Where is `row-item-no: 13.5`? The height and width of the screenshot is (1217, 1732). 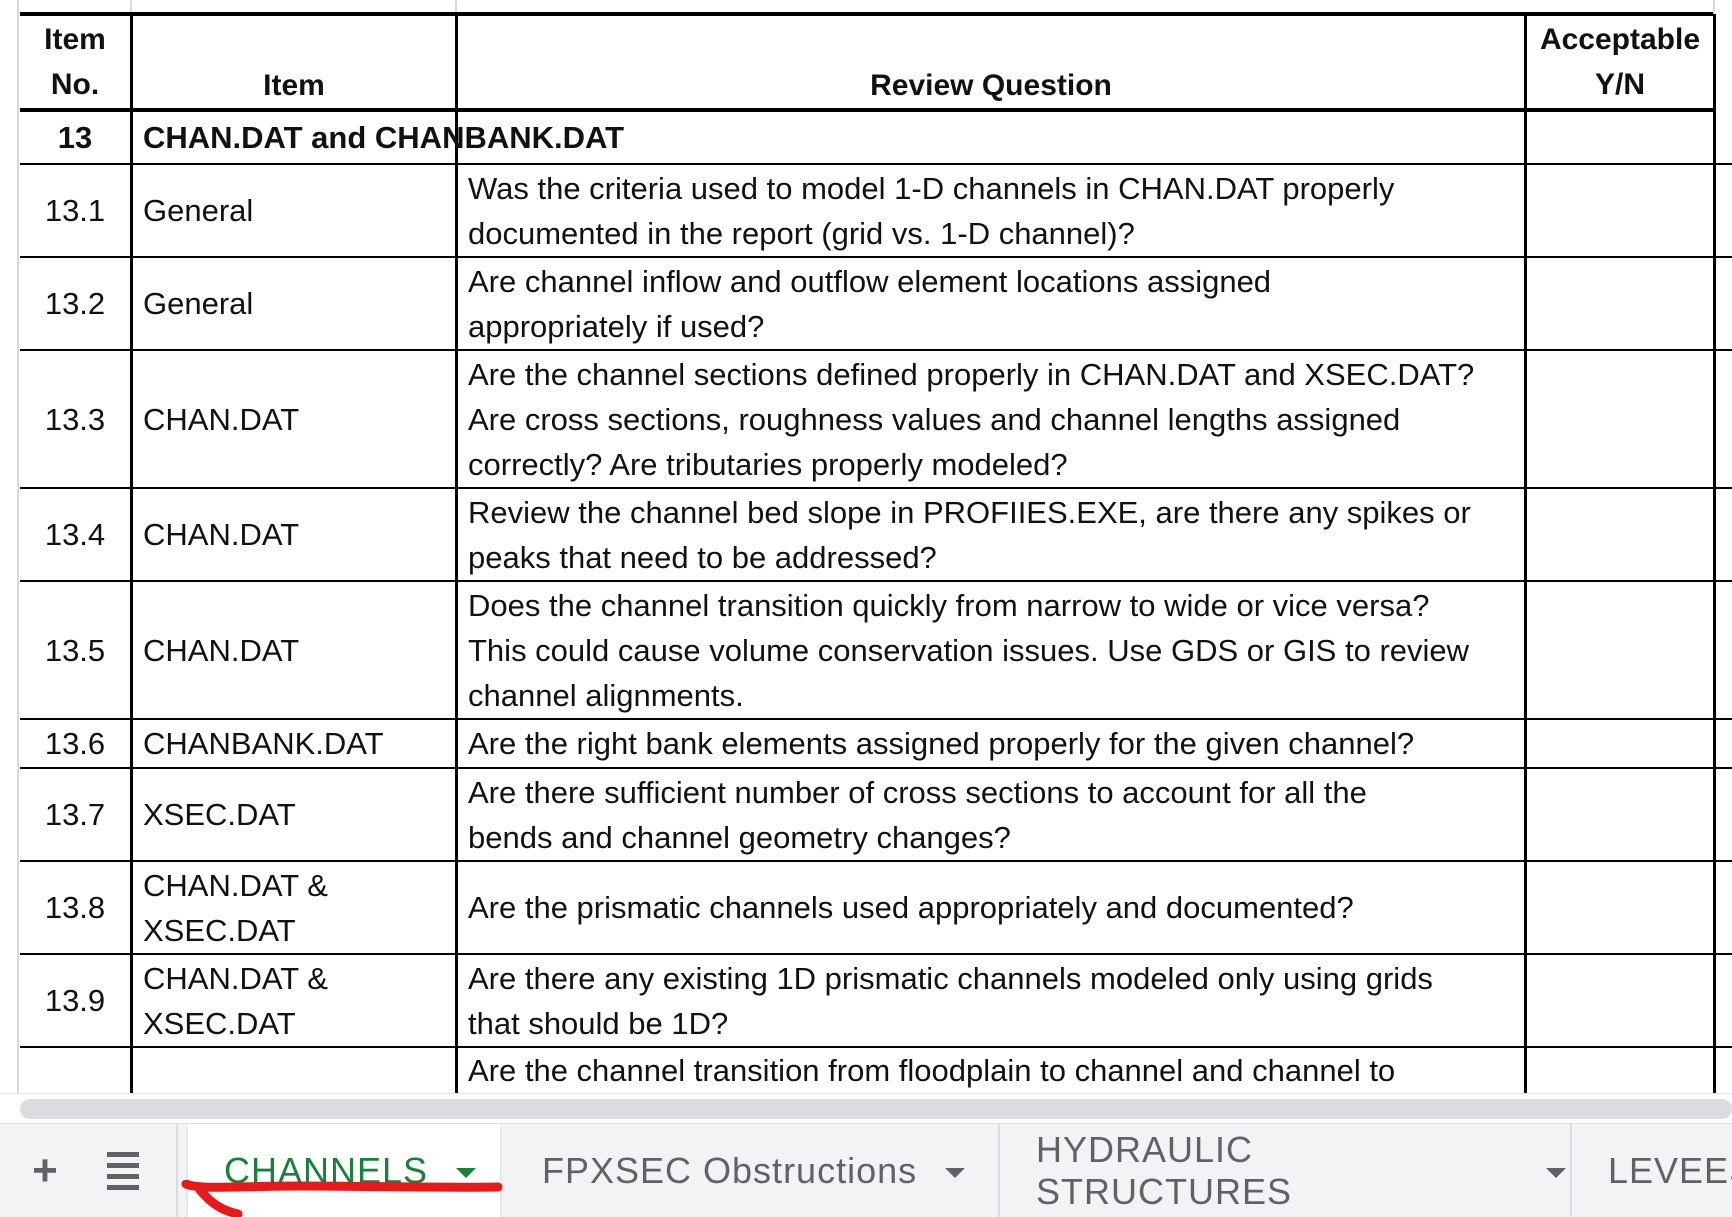
row-item-no: 13.5 is located at coordinates (75, 650).